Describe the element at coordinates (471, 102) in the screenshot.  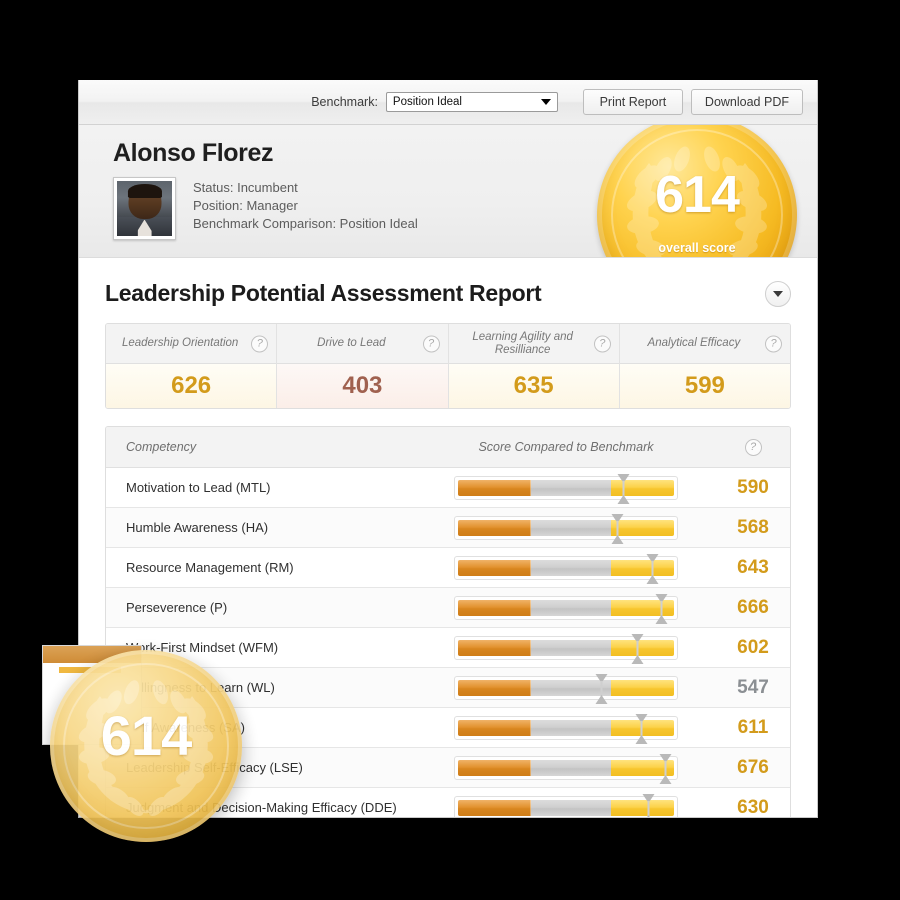
I see `benchmark-select: Position Ideal` at that location.